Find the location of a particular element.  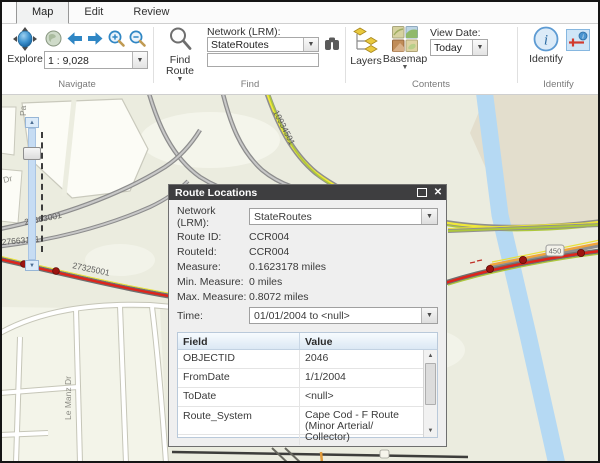

basemap-dropdown-caret-icon: ▼ is located at coordinates (405, 67).